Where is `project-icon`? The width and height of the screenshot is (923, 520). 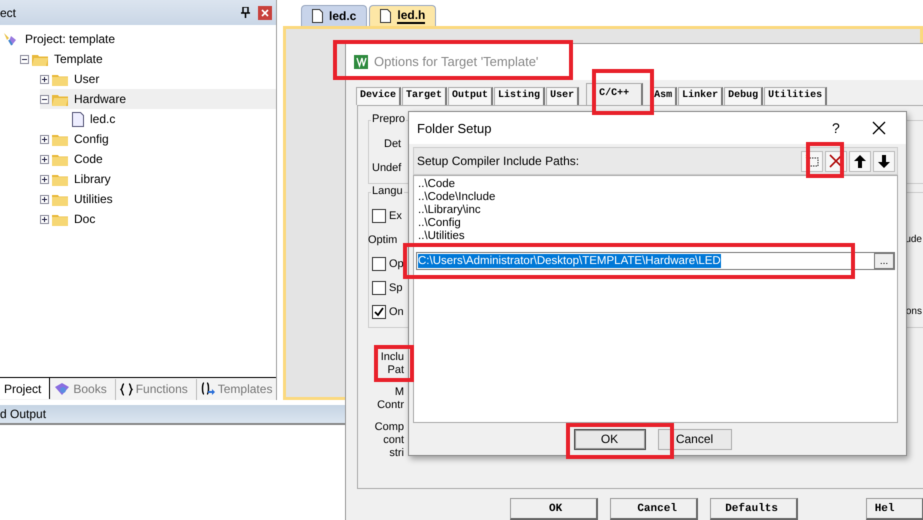
project-icon is located at coordinates (11, 39).